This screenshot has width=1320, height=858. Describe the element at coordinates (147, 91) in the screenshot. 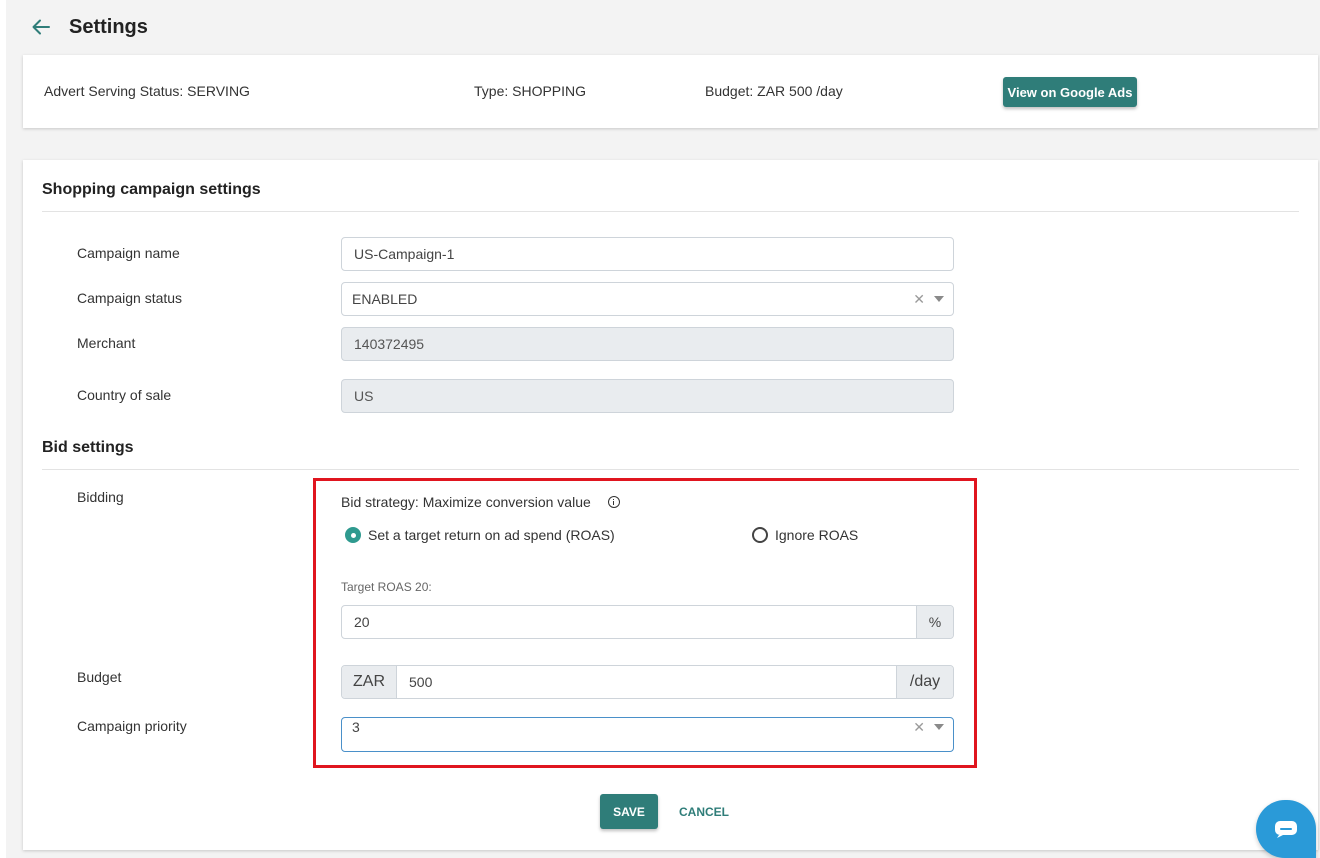

I see `serving-status: Advert Serving Status: SERVING` at that location.